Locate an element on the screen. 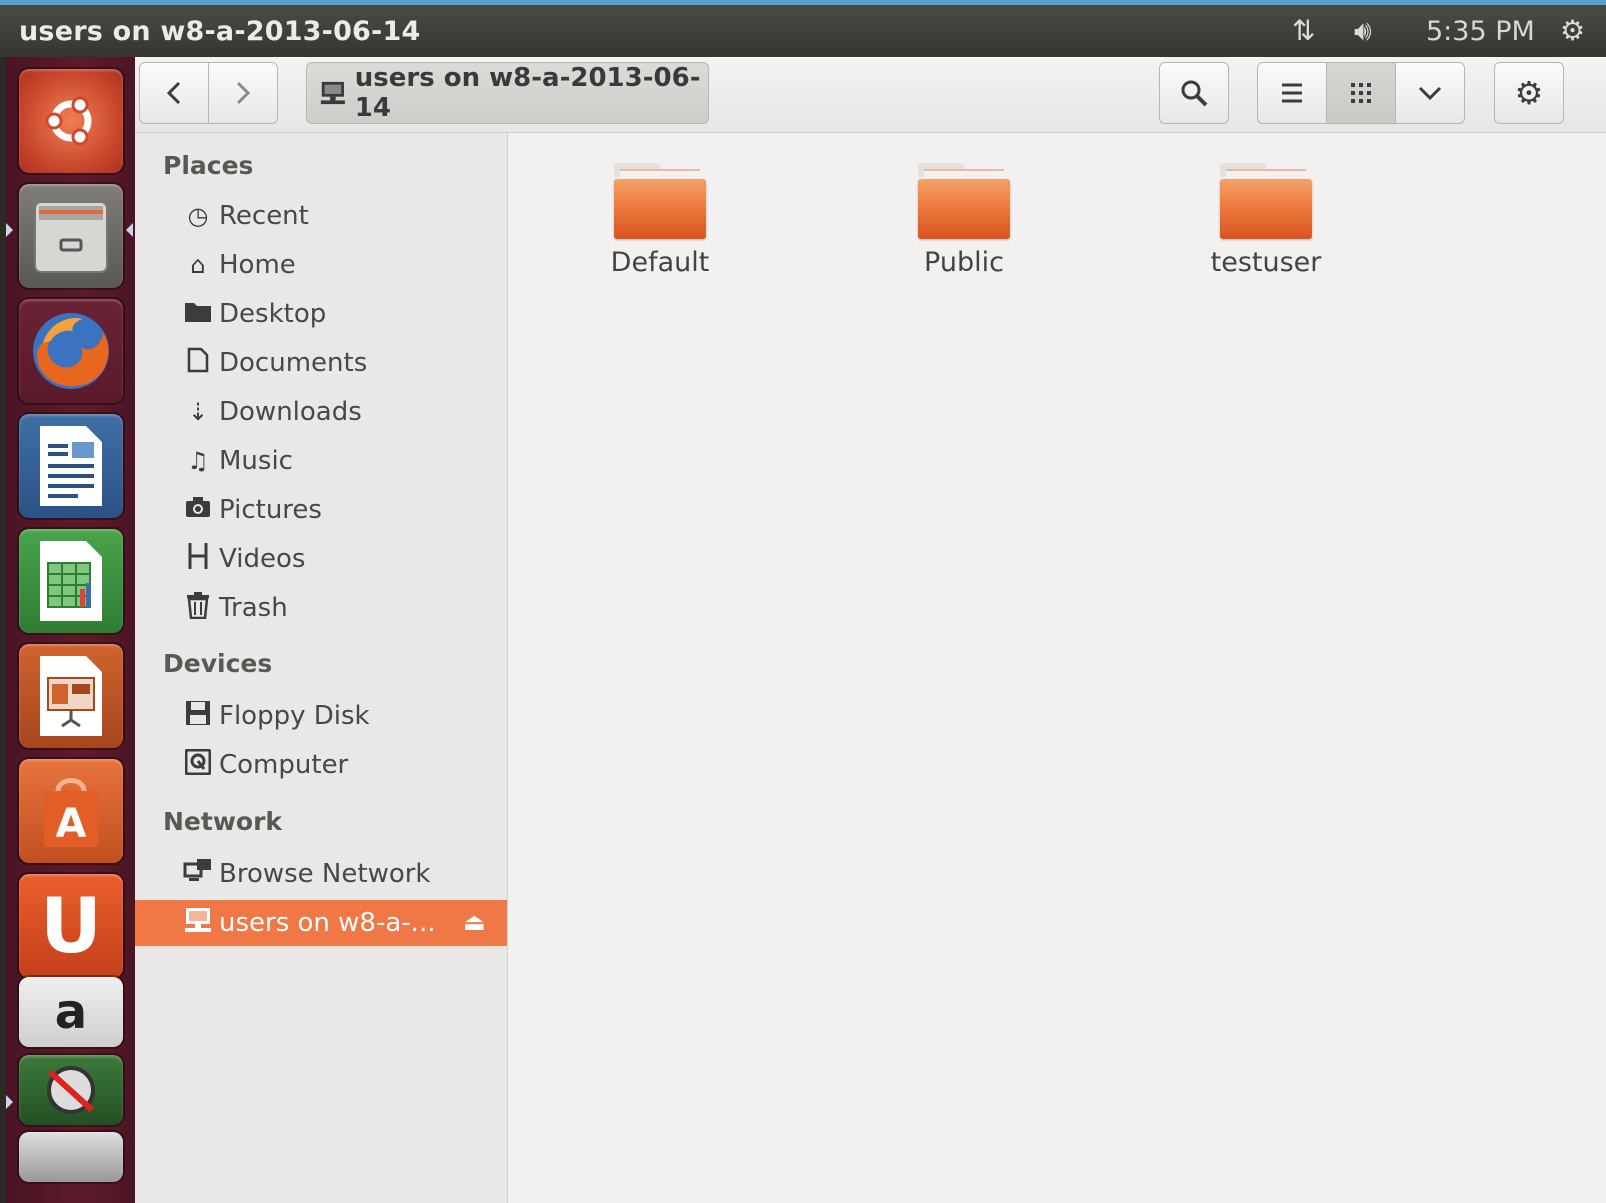 The height and width of the screenshot is (1203, 1606). sidebar-item-computer: Computer is located at coordinates (321, 765).